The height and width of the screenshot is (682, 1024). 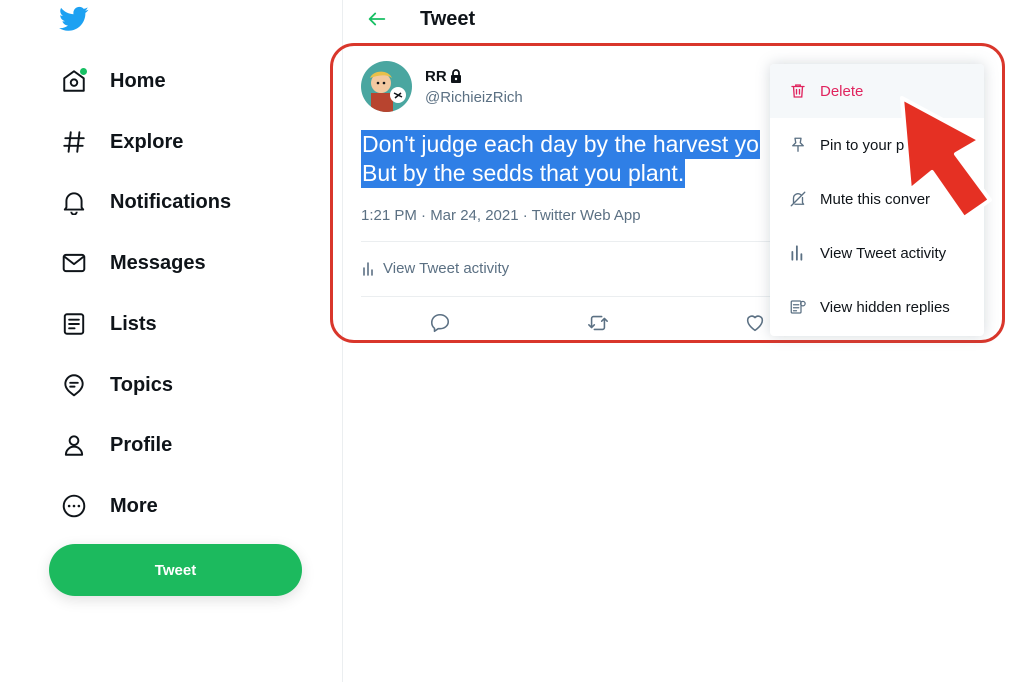 What do you see at coordinates (386, 86) in the screenshot?
I see `avatar` at bounding box center [386, 86].